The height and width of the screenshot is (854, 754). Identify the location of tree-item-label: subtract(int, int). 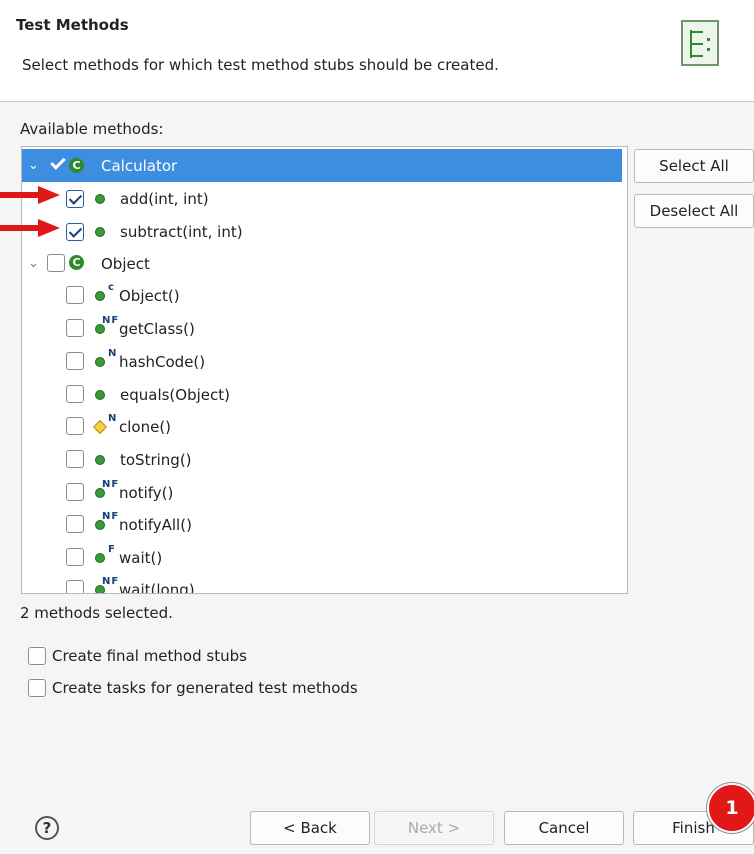
(181, 231).